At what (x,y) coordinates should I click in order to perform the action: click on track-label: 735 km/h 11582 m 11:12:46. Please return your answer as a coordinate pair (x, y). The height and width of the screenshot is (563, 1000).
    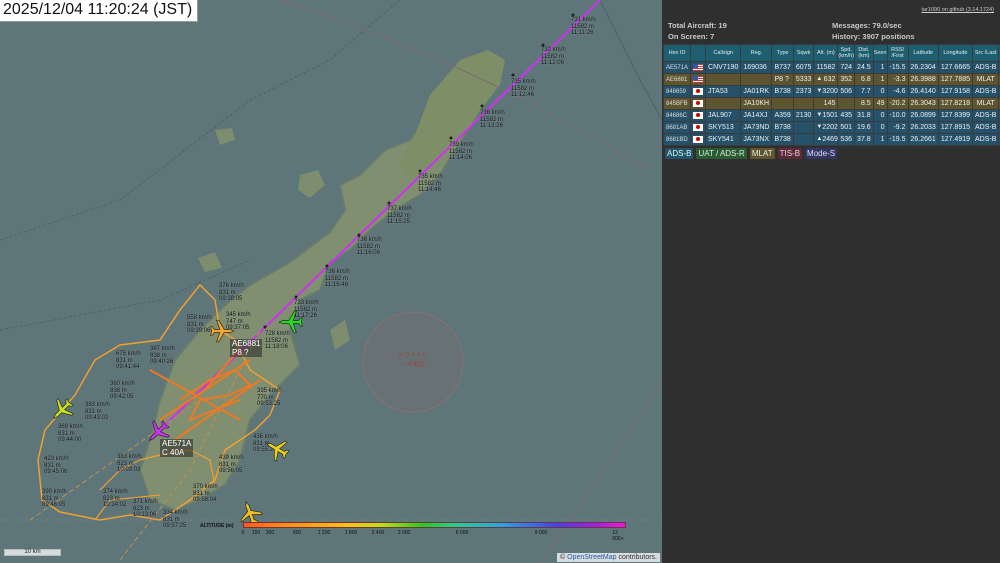
    Looking at the image, I should click on (523, 88).